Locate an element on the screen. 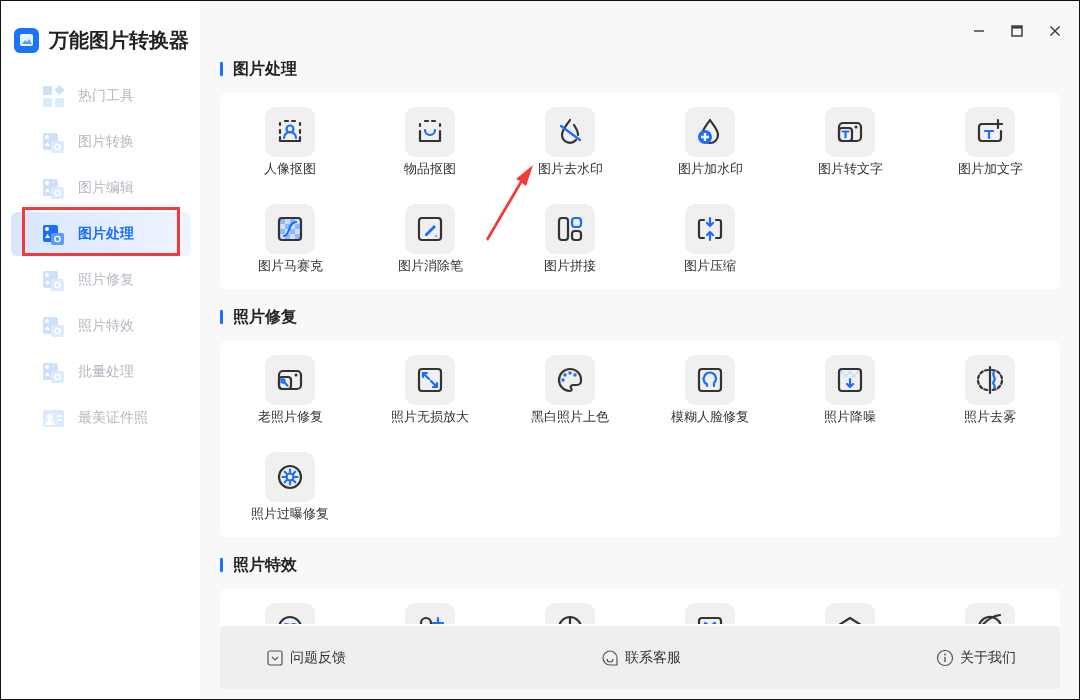 Image resolution: width=1080 pixels, height=700 pixels. info-icon is located at coordinates (945, 657).